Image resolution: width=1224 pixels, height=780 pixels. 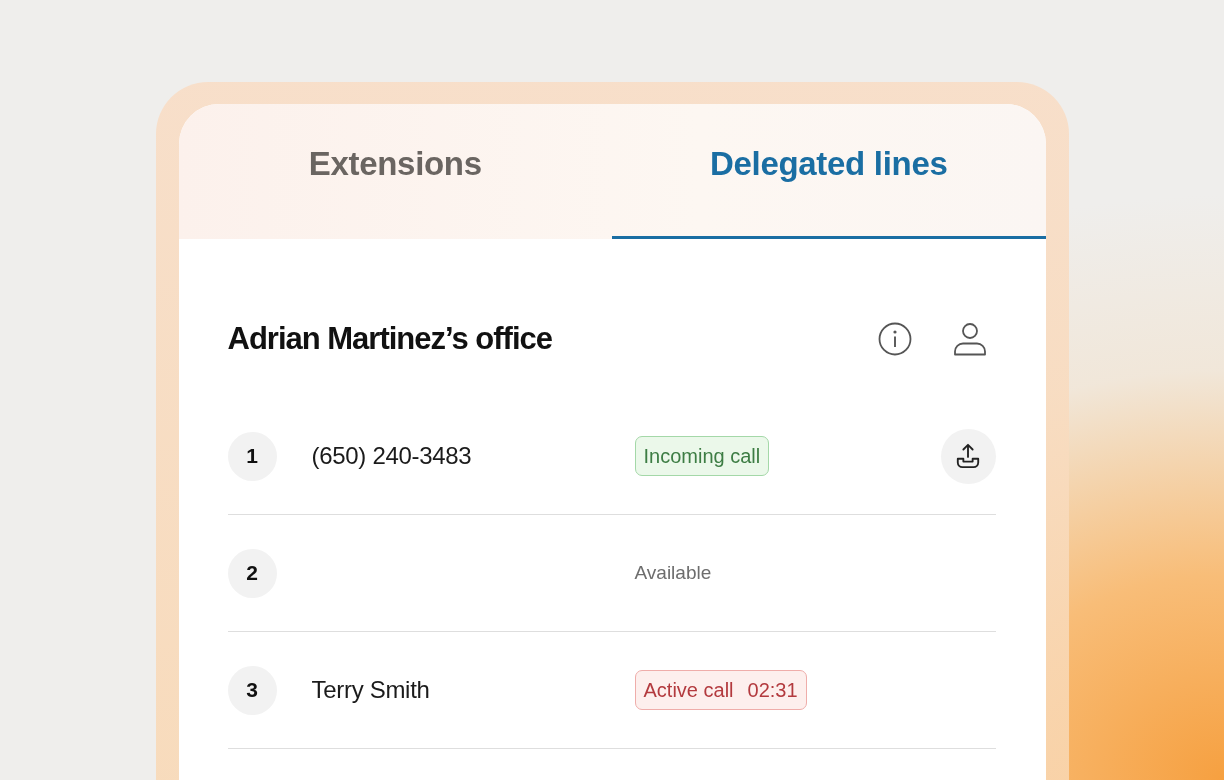 I want to click on office-title: Adrian Martinez’s office, so click(x=390, y=339).